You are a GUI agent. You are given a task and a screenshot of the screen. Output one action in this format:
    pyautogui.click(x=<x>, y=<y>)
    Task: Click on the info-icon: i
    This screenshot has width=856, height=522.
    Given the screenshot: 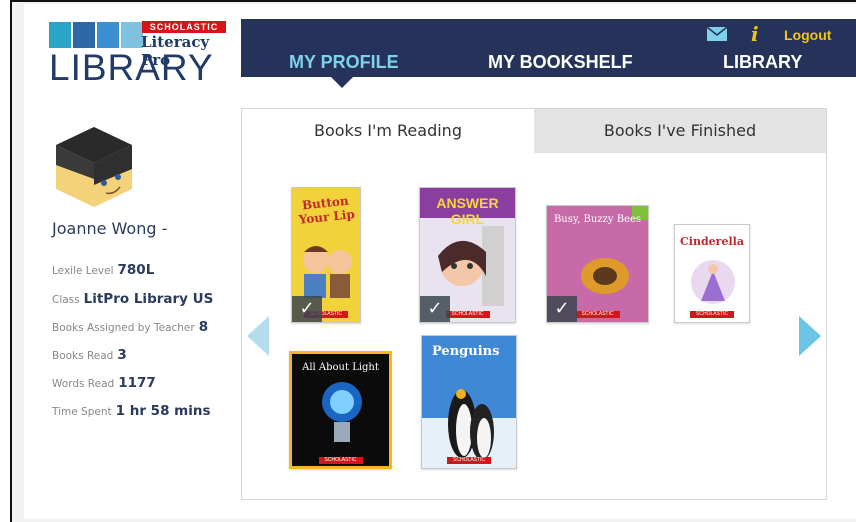 What is the action you would take?
    pyautogui.click(x=755, y=34)
    